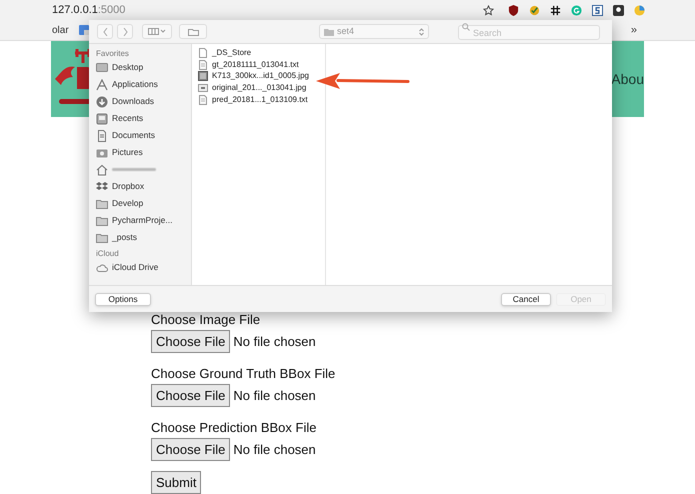 Image resolution: width=695 pixels, height=494 pixels. What do you see at coordinates (102, 68) in the screenshot?
I see `desktop-icon` at bounding box center [102, 68].